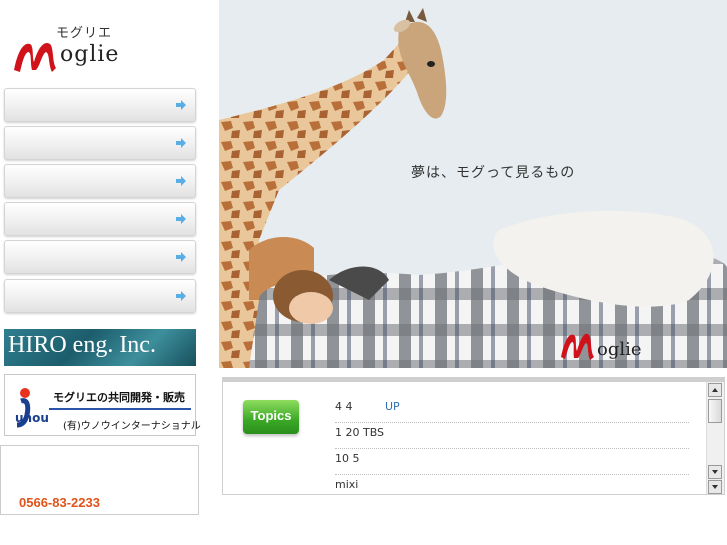 This screenshot has height=545, width=727. I want to click on hero-logo-m-mark, so click(577, 346).